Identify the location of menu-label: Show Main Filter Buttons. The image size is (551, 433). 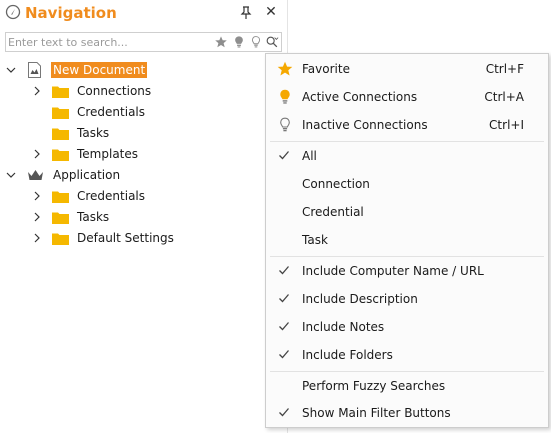
(376, 413).